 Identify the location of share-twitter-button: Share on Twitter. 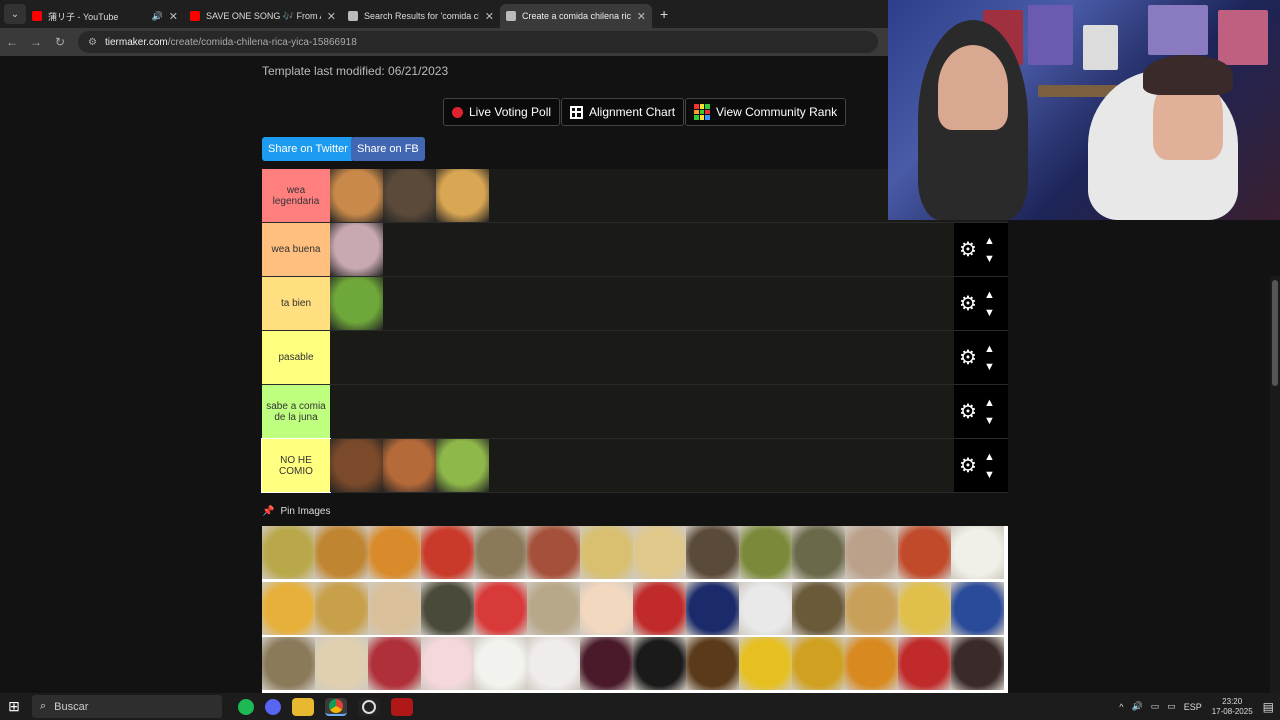
(308, 149).